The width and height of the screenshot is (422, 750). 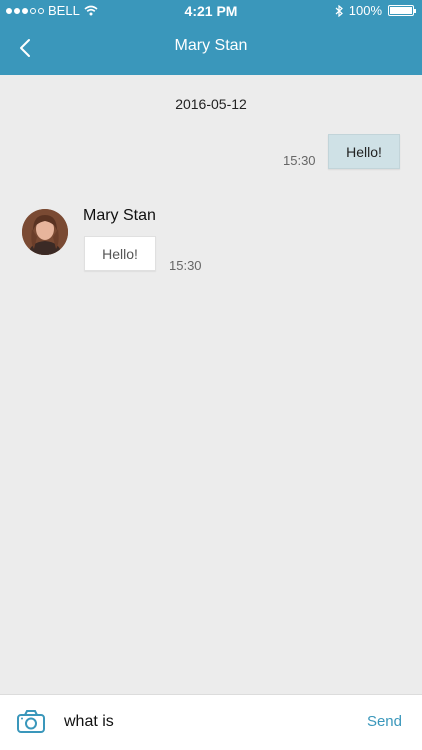 What do you see at coordinates (365, 10) in the screenshot?
I see `battery-percent: 100%` at bounding box center [365, 10].